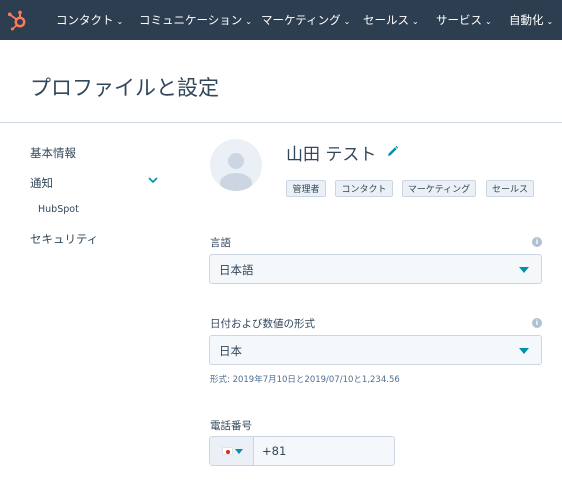 The image size is (562, 482). What do you see at coordinates (386, 20) in the screenshot?
I see `nav-sales-label: セールス` at bounding box center [386, 20].